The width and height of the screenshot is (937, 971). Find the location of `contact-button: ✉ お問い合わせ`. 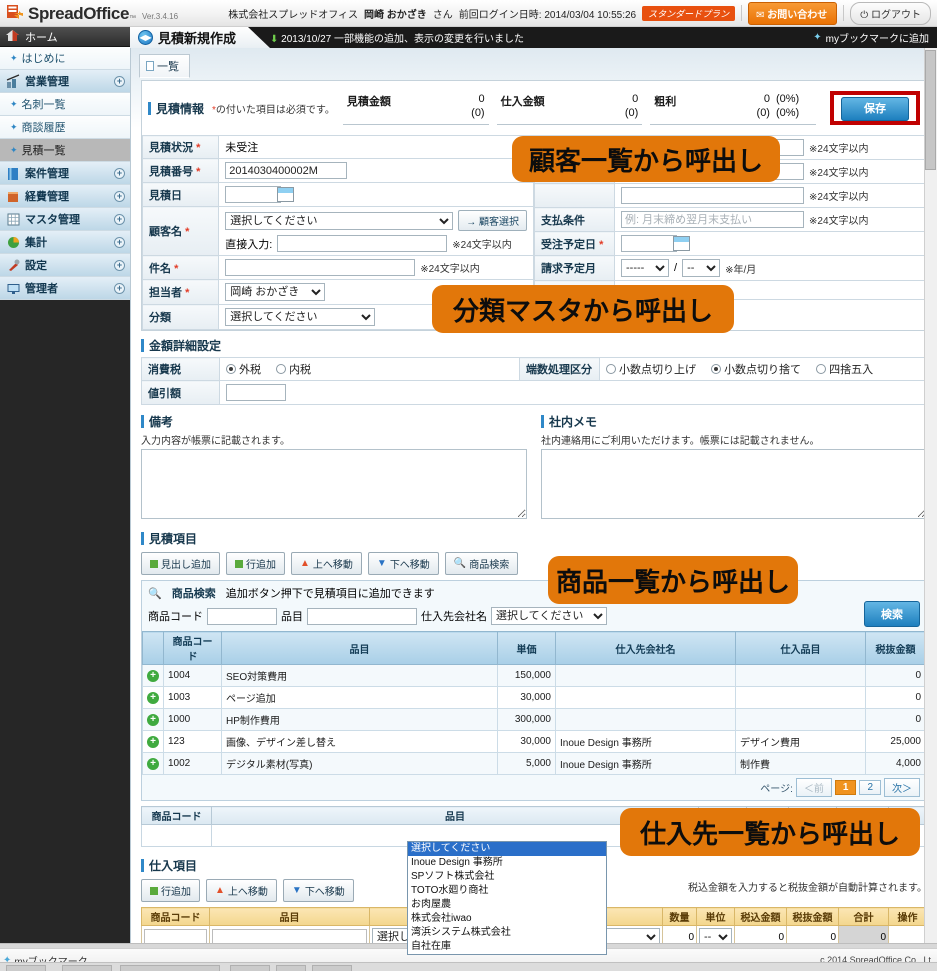

contact-button: ✉ お問い合わせ is located at coordinates (793, 13).